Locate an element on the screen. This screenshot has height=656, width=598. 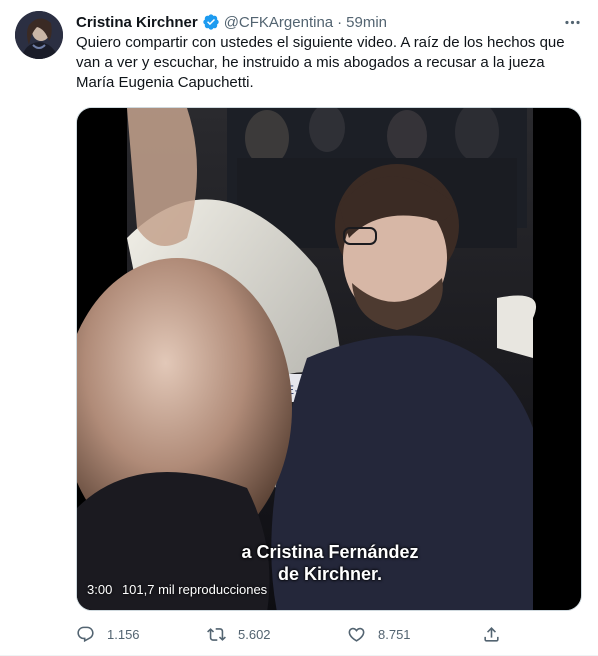
share-button is located at coordinates (491, 634).